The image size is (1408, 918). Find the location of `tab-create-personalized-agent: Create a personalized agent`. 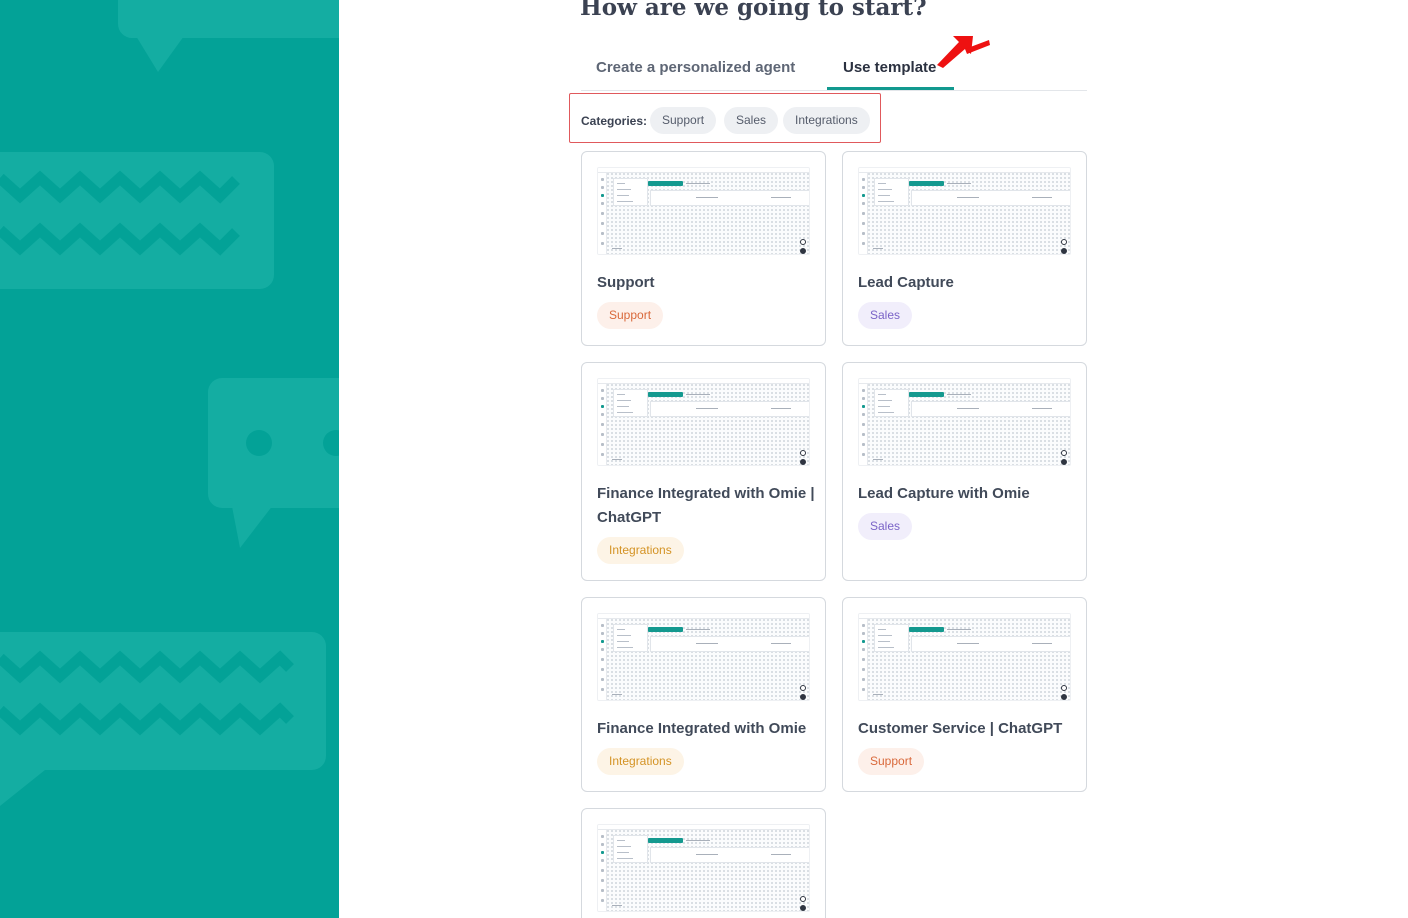

tab-create-personalized-agent: Create a personalized agent is located at coordinates (695, 67).